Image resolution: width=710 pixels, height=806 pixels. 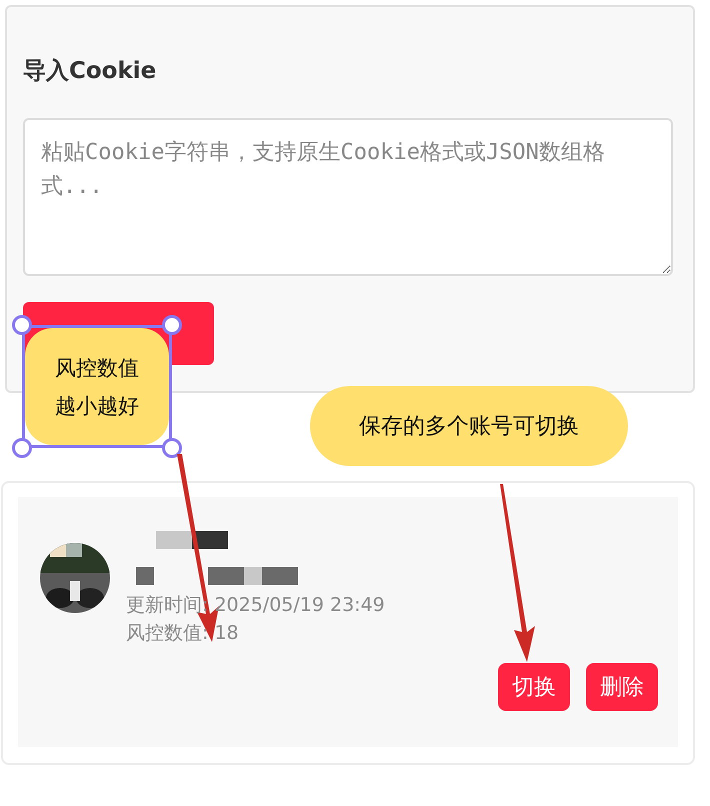 I want to click on risk-value: 风控数值: 18, so click(x=182, y=633).